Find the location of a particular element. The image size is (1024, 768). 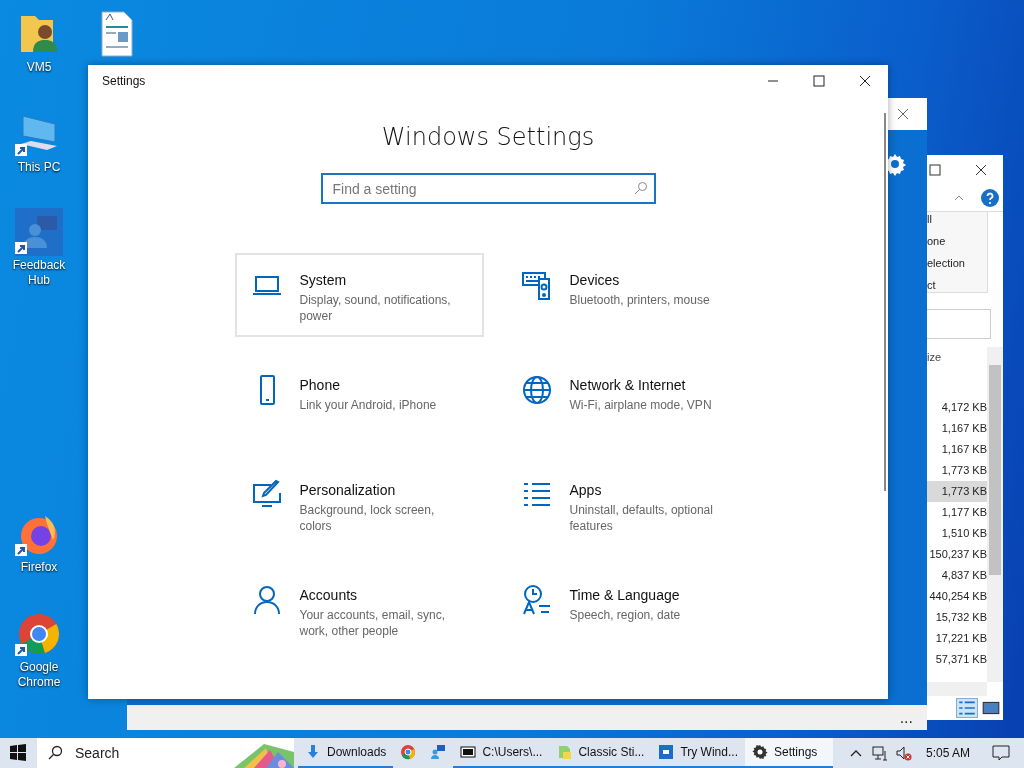

settings-category: Personalization Background, lock screen, colors is located at coordinates (359, 505).